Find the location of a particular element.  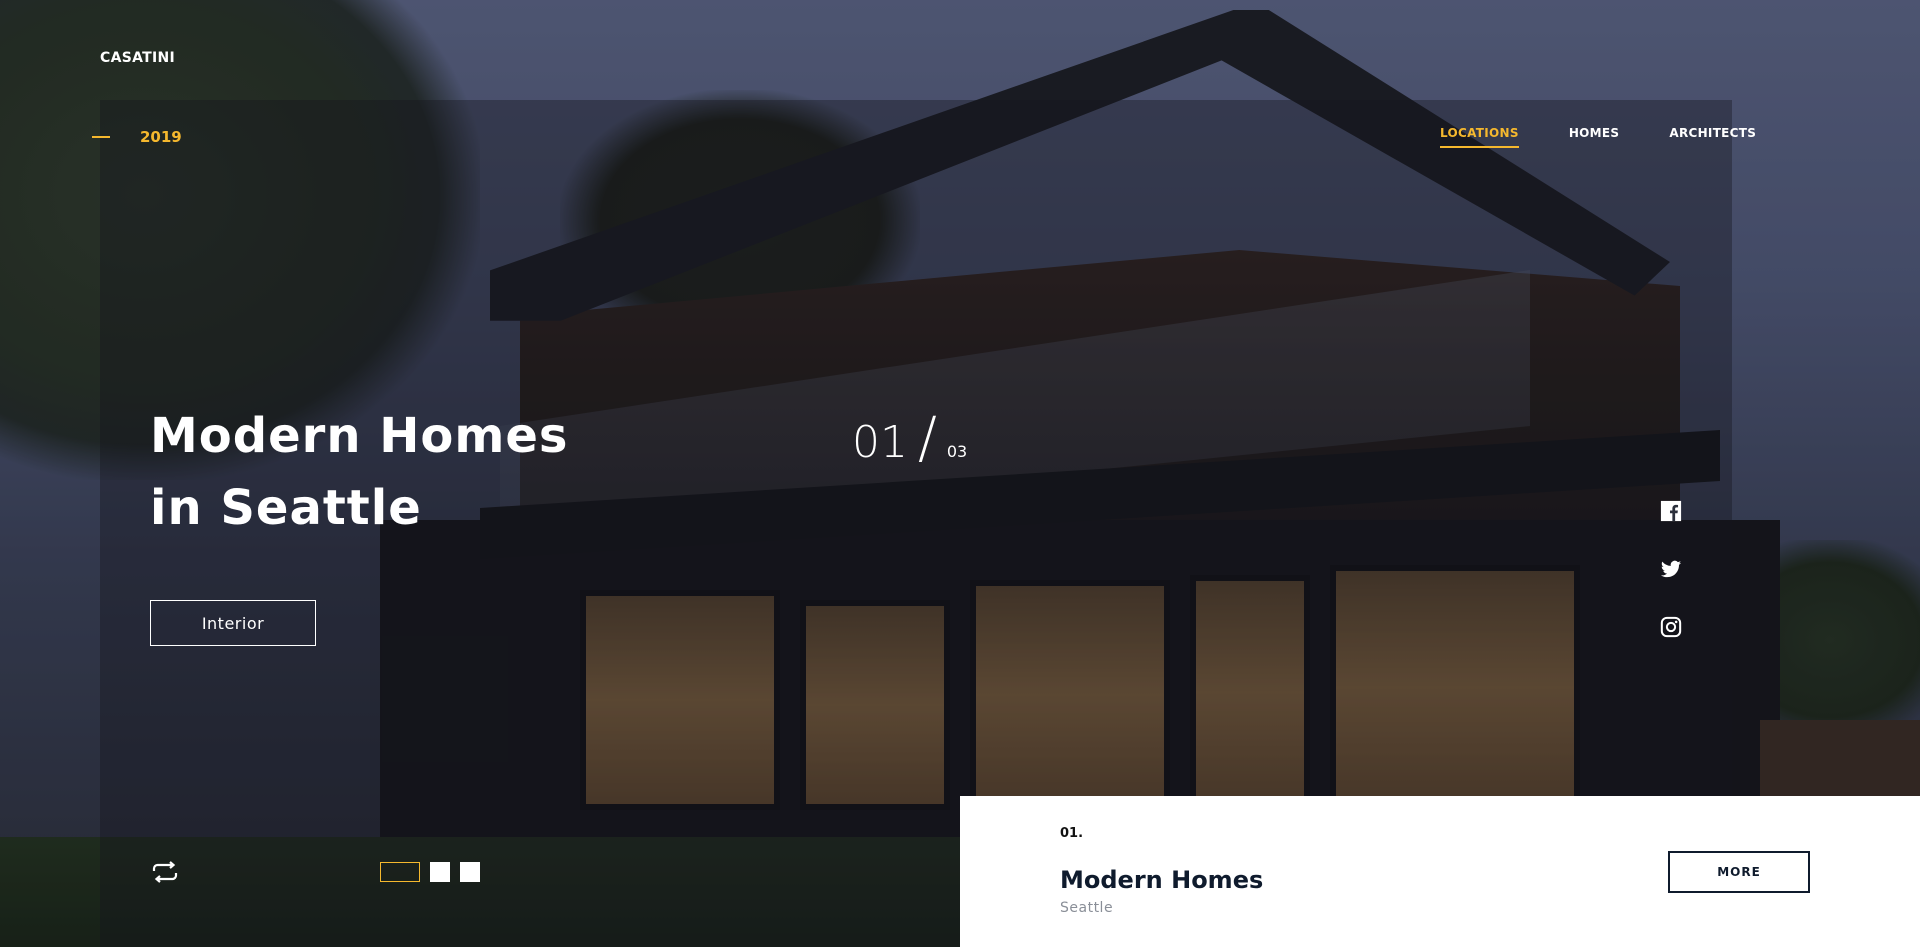

slide-counter-total: 03 is located at coordinates (957, 451).